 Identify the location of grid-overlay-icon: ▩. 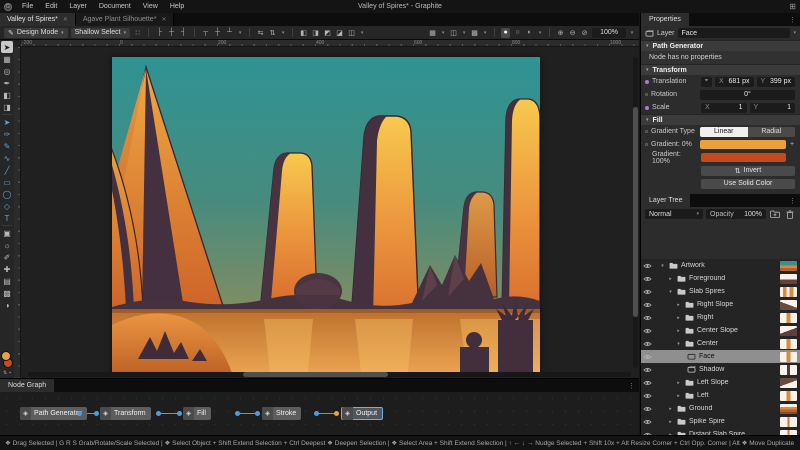
(474, 33).